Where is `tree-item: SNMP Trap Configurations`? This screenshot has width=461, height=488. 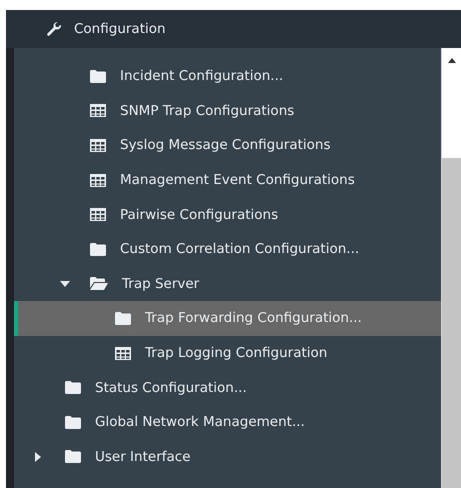 tree-item: SNMP Trap Configurations is located at coordinates (207, 110).